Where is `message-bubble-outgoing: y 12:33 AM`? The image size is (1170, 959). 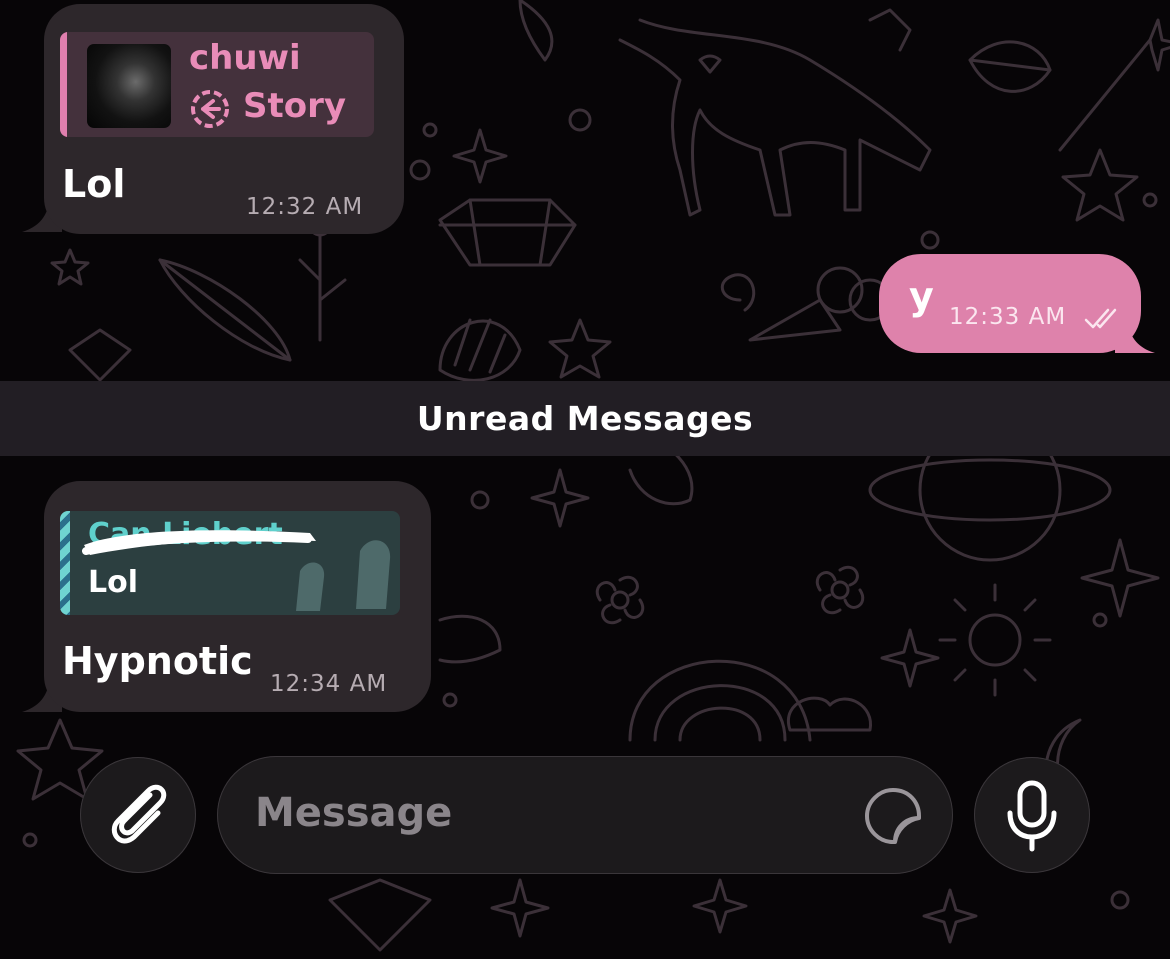 message-bubble-outgoing: y 12:33 AM is located at coordinates (1010, 303).